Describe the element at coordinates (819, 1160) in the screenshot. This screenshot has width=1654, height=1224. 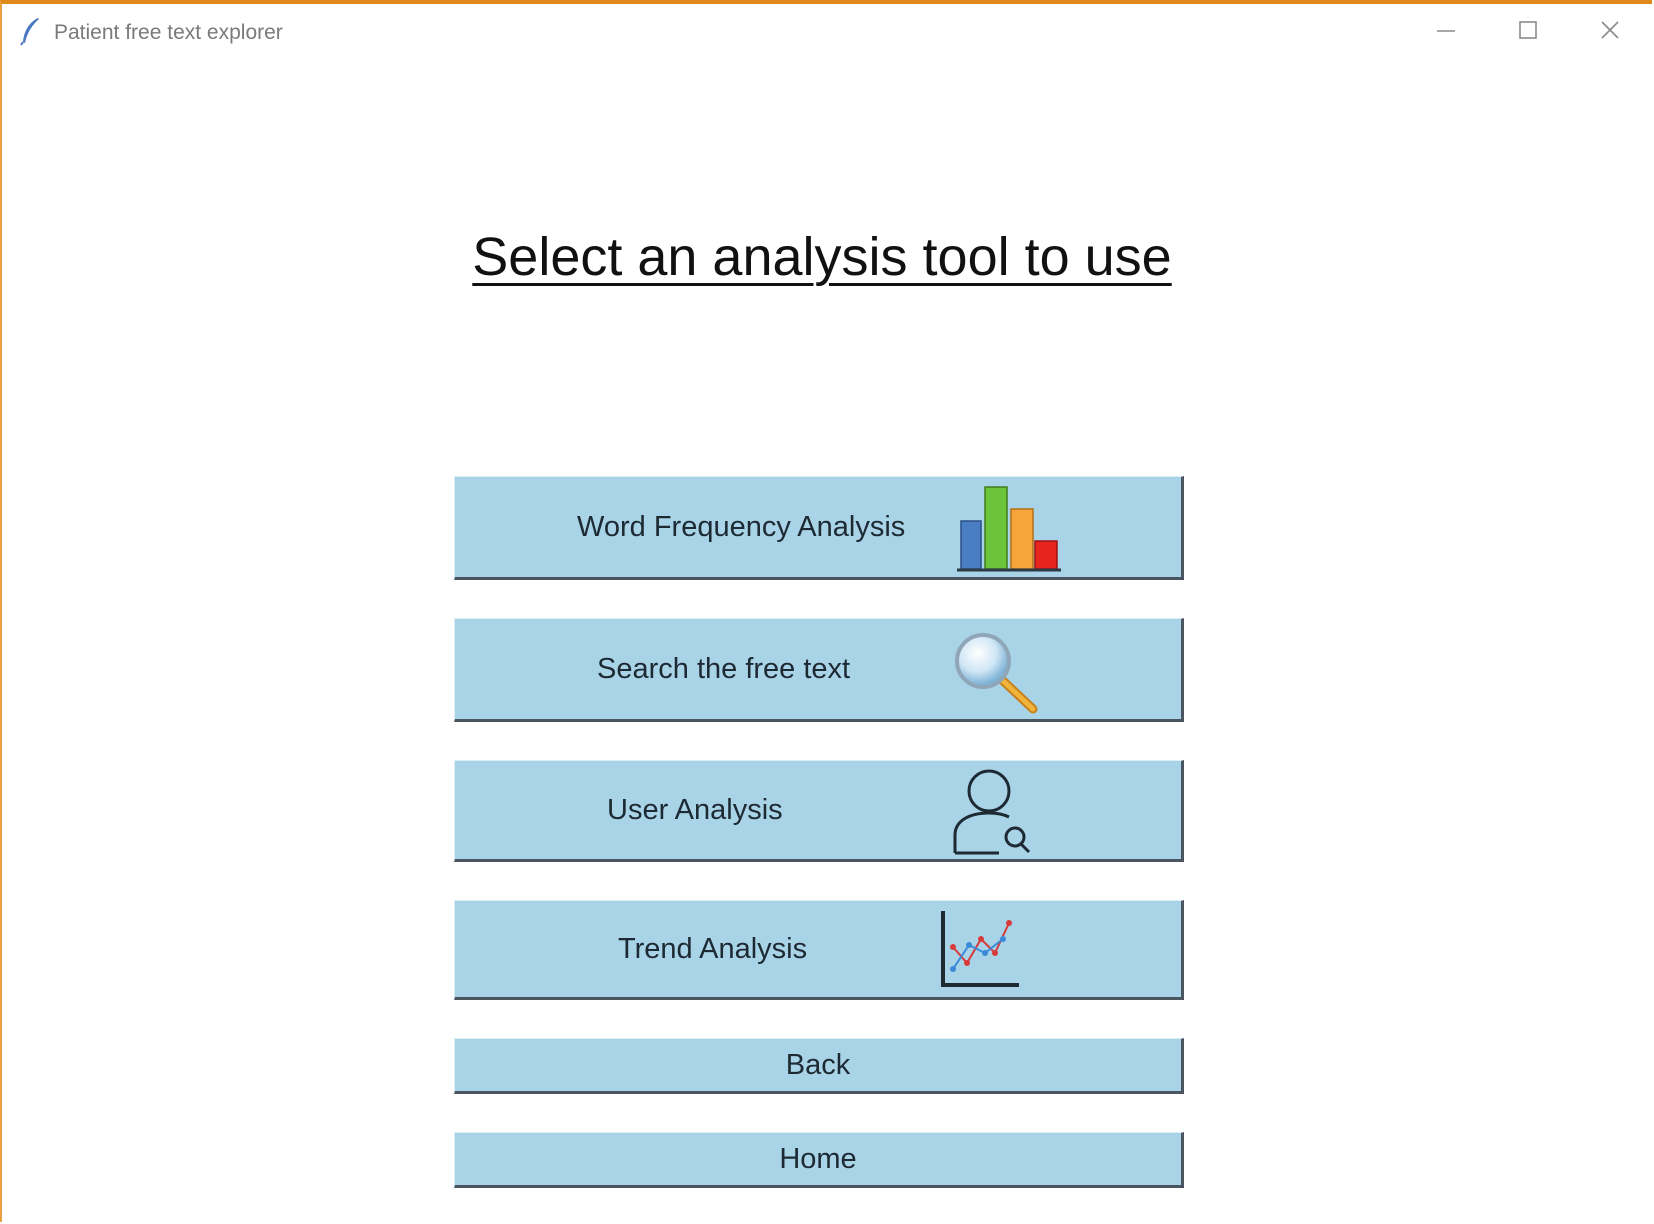
I see `home-button: Home` at that location.